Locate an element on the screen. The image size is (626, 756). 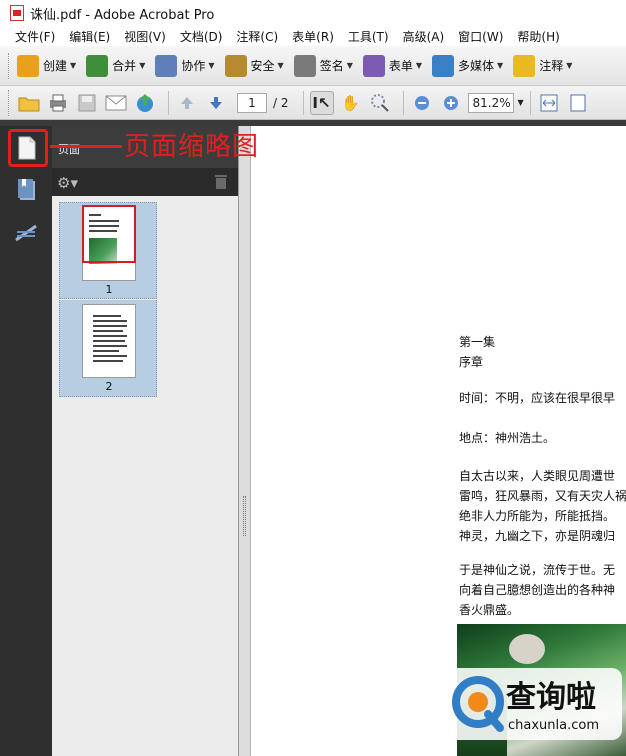
annotation-pointer-line is located at coordinates (86, 146).